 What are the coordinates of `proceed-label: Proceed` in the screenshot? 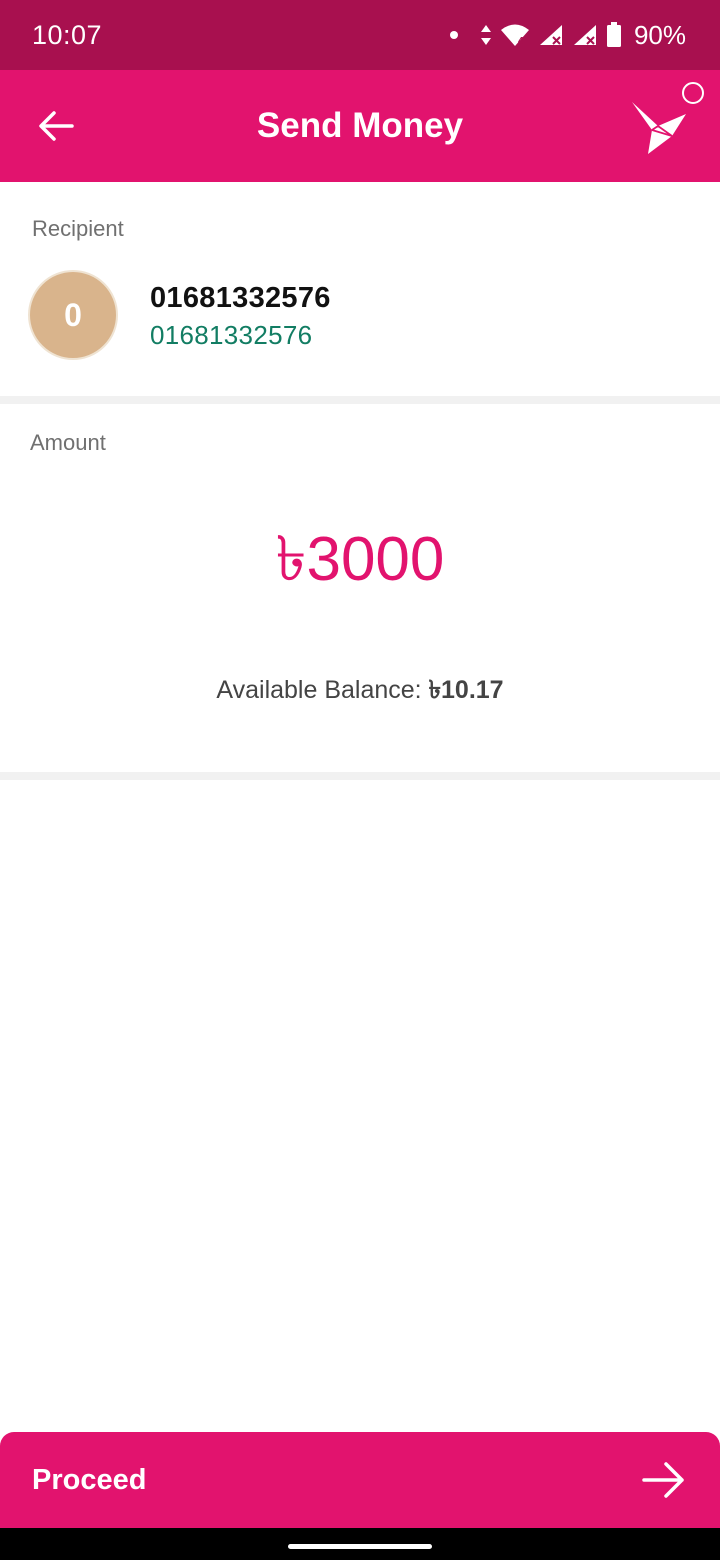 It's located at (89, 1479).